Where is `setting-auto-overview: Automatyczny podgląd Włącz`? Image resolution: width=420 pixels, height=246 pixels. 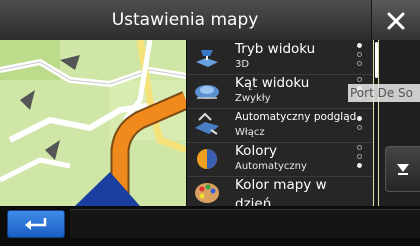 setting-auto-overview: Automatyczny podgląd Włącz is located at coordinates (280, 125).